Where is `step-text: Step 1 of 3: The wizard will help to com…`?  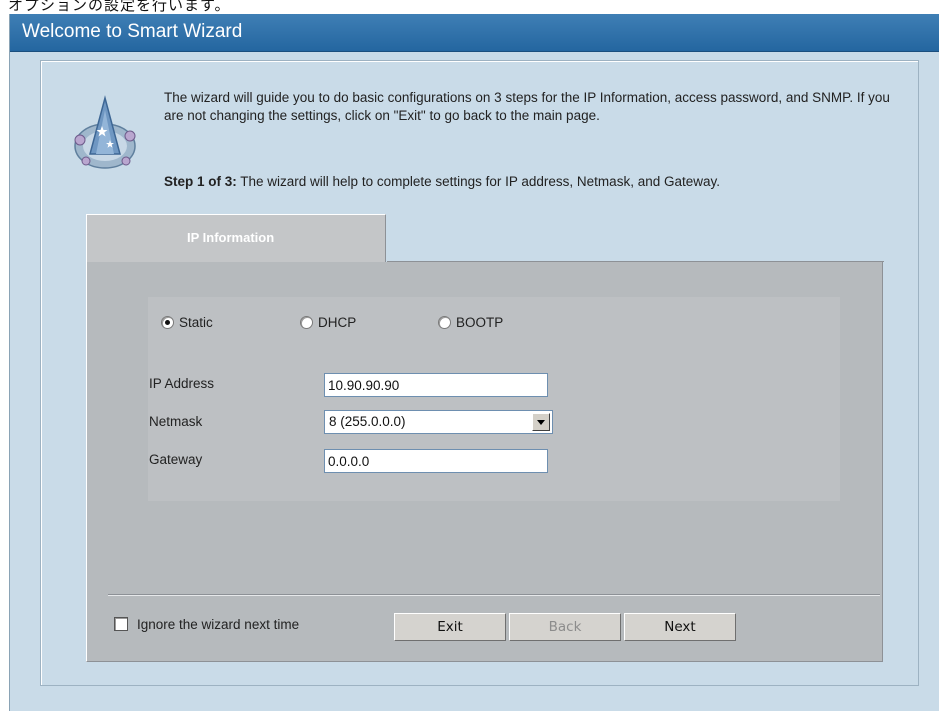
step-text: Step 1 of 3: The wizard will help to com… is located at coordinates (534, 181).